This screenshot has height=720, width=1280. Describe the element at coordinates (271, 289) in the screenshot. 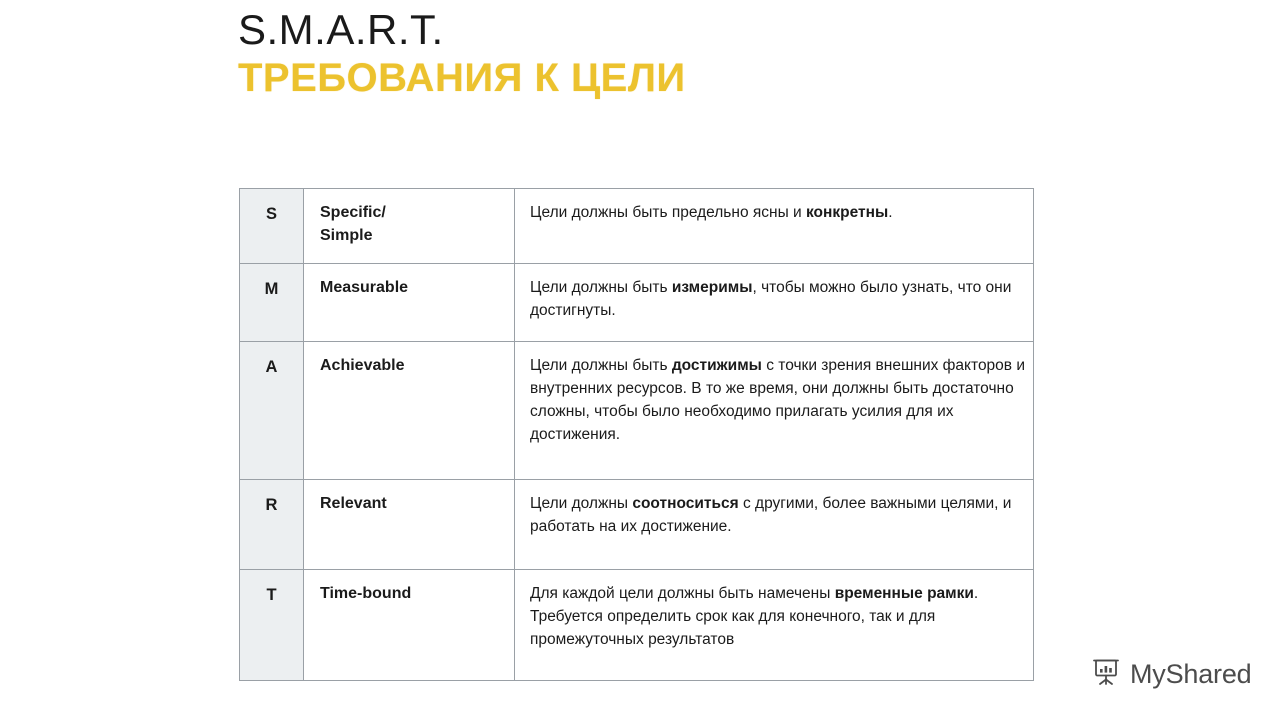

I see `smart-letter-m: M` at that location.